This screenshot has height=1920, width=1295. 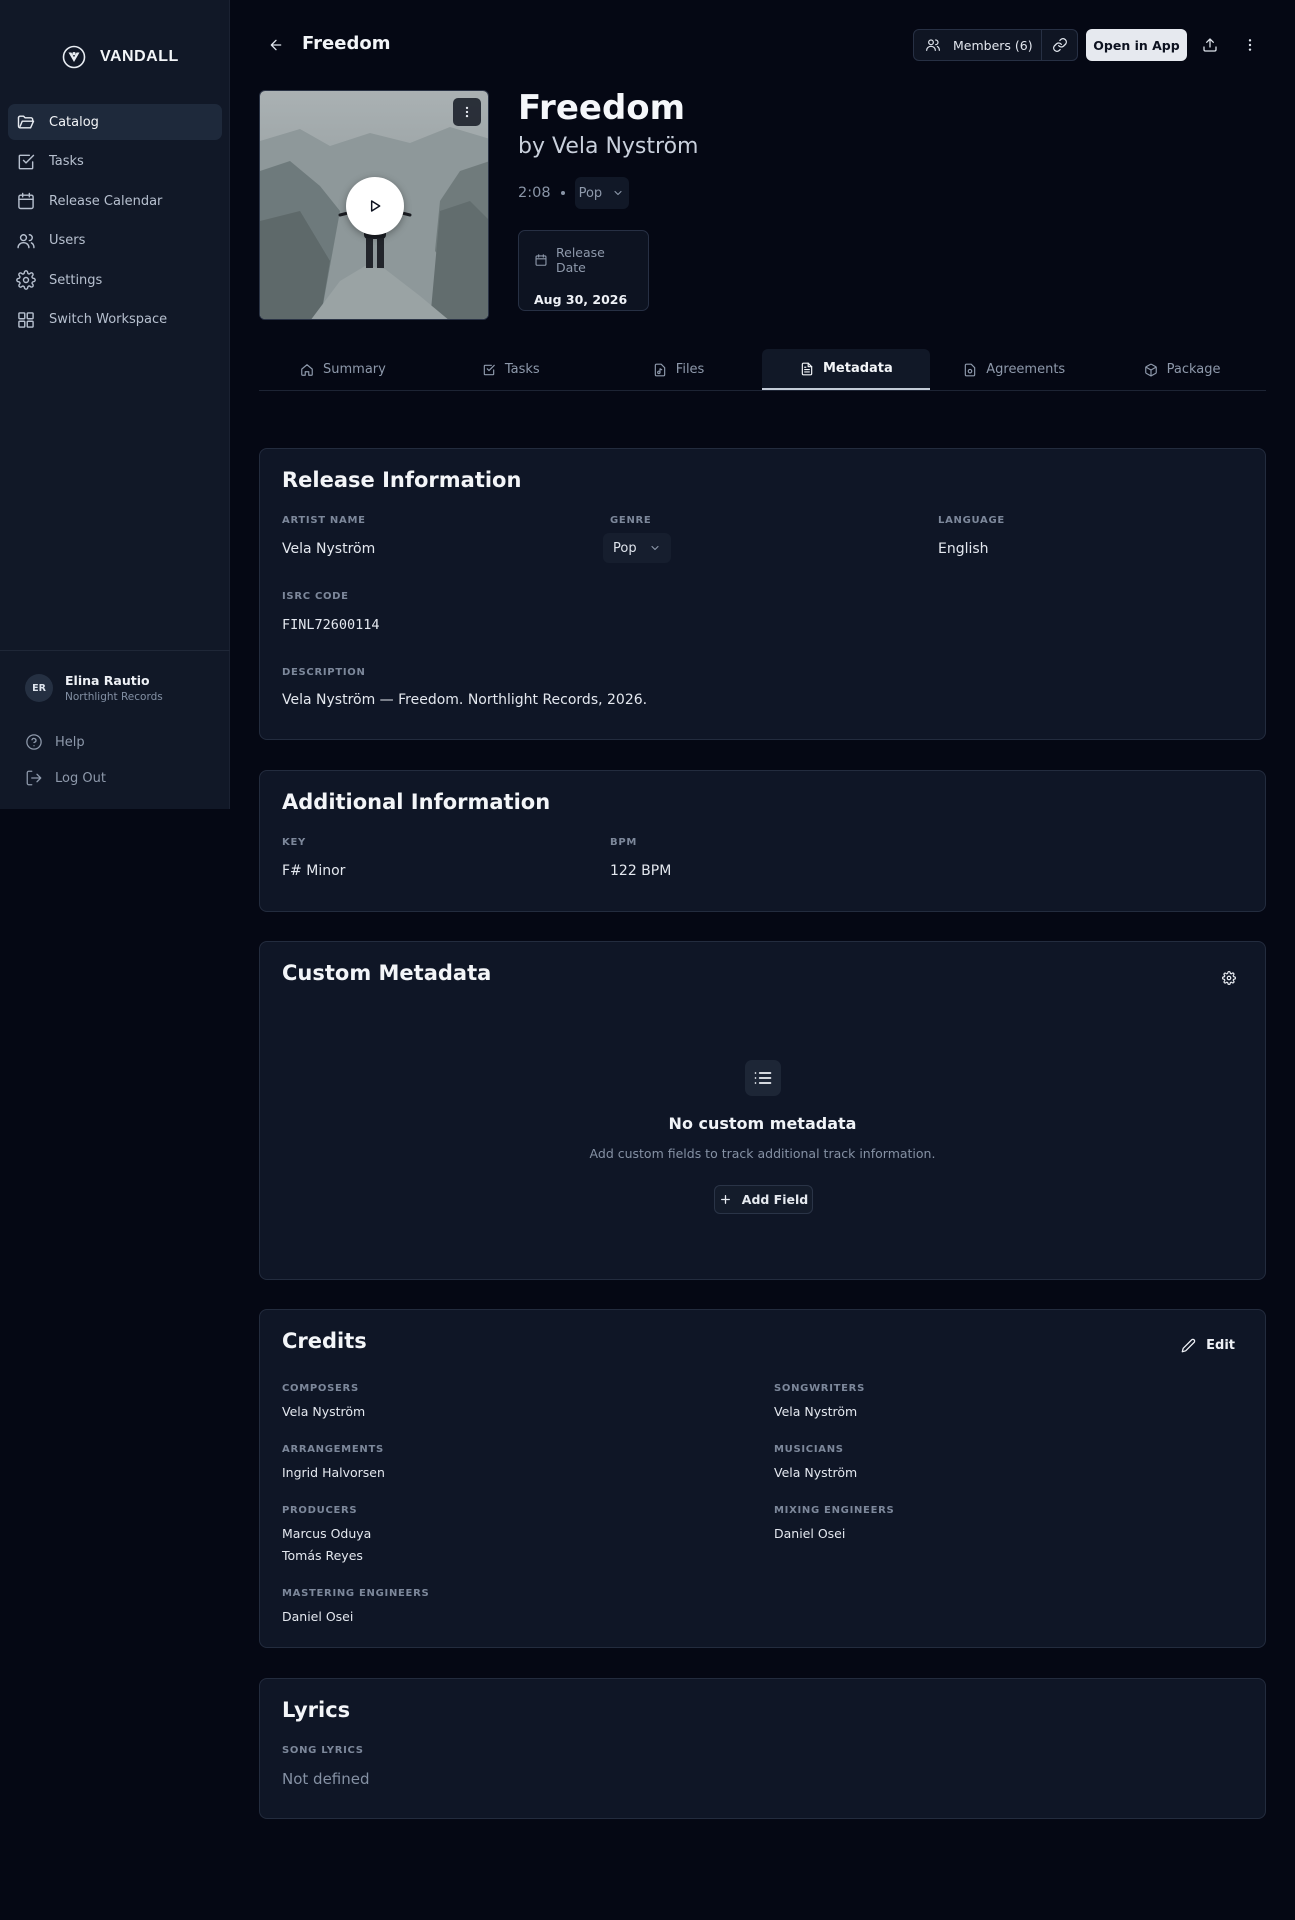 What do you see at coordinates (315, 596) in the screenshot?
I see `isrc-label: ISRC CODE` at bounding box center [315, 596].